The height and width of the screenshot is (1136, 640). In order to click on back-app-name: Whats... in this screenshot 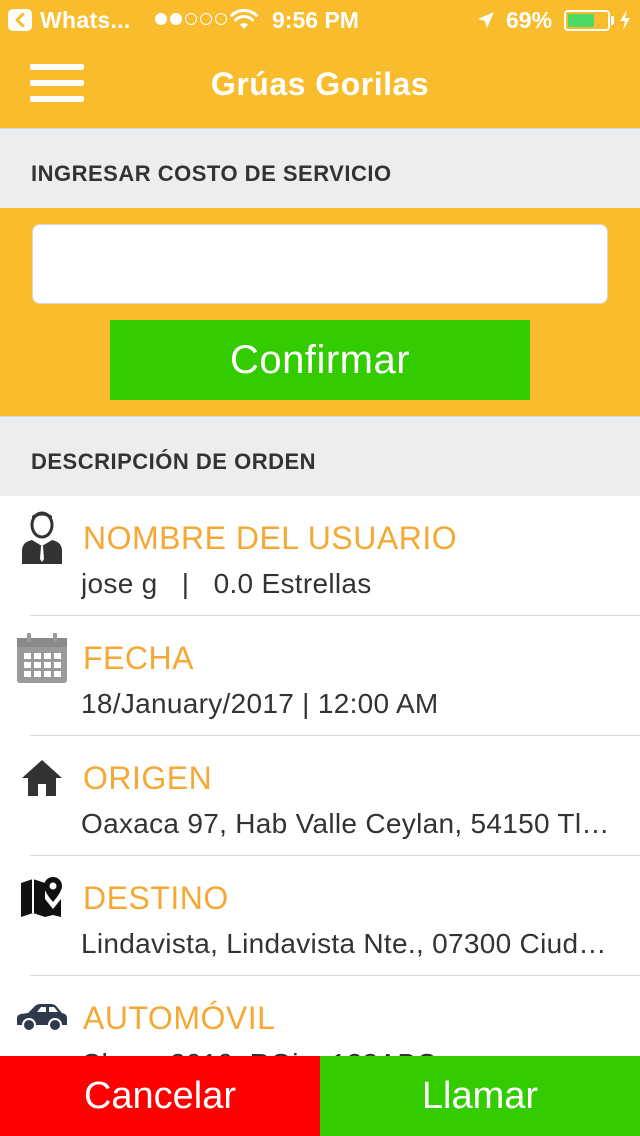, I will do `click(85, 20)`.